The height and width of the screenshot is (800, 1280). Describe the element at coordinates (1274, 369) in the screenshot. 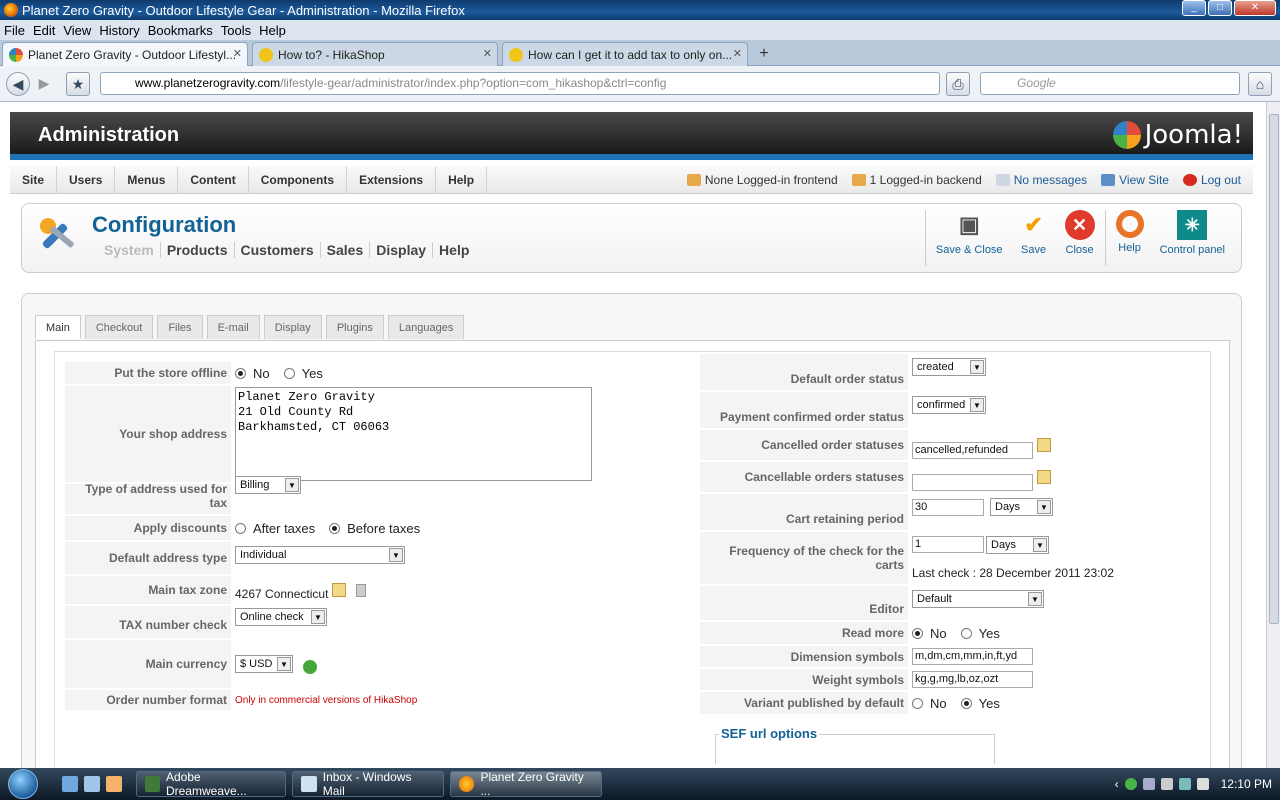

I see `scrollbar-thumb` at that location.